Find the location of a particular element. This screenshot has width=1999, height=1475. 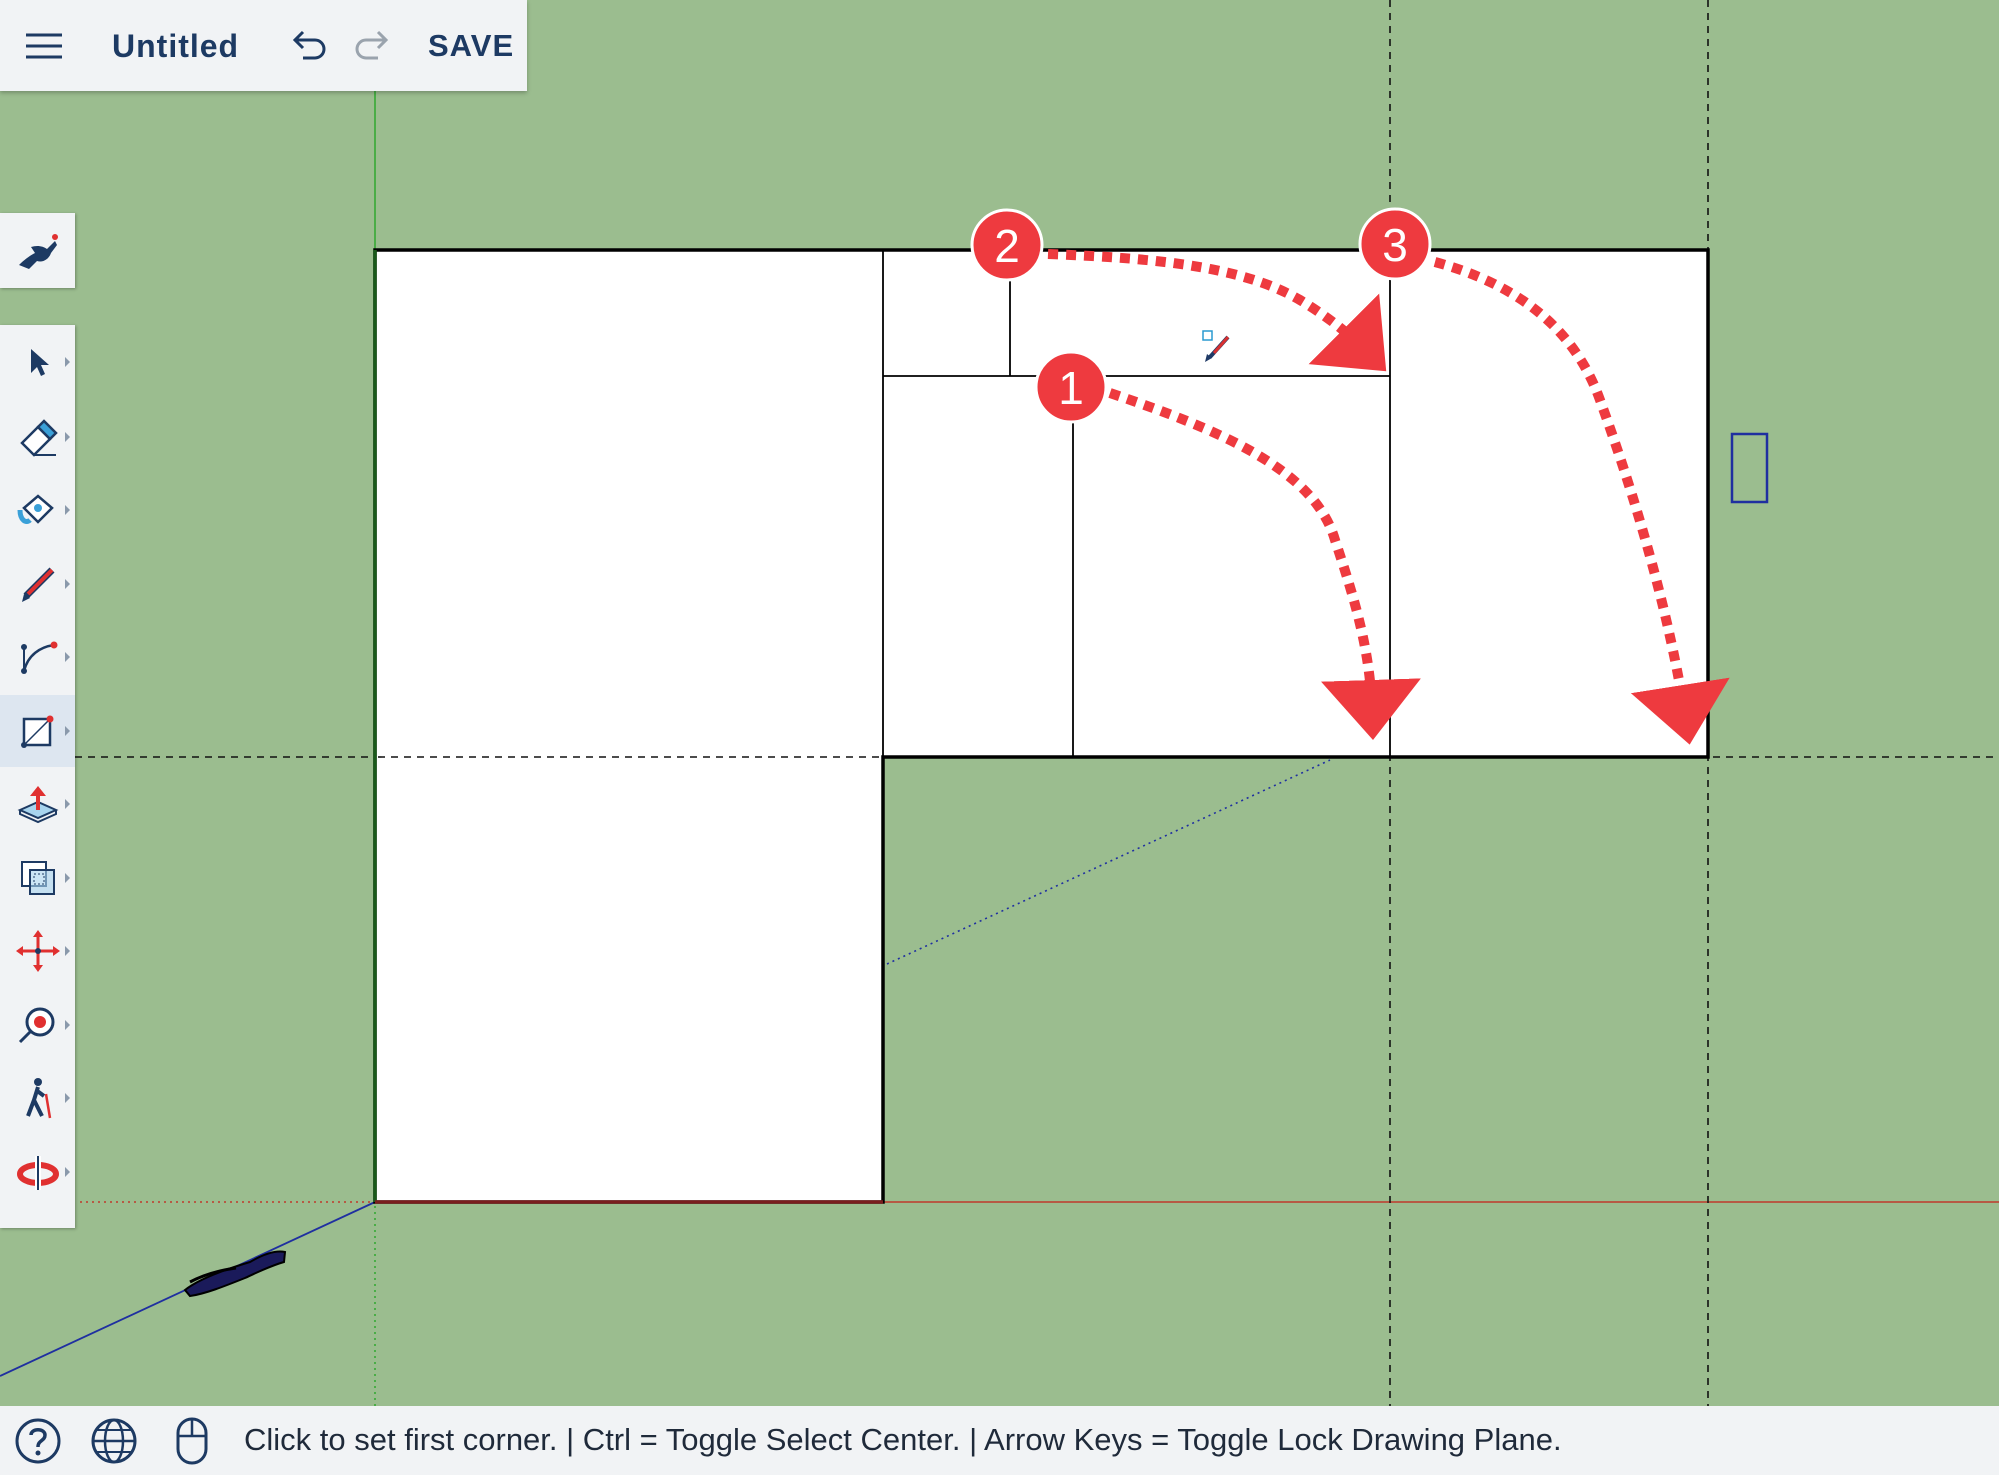

offset-tool is located at coordinates (37, 878).